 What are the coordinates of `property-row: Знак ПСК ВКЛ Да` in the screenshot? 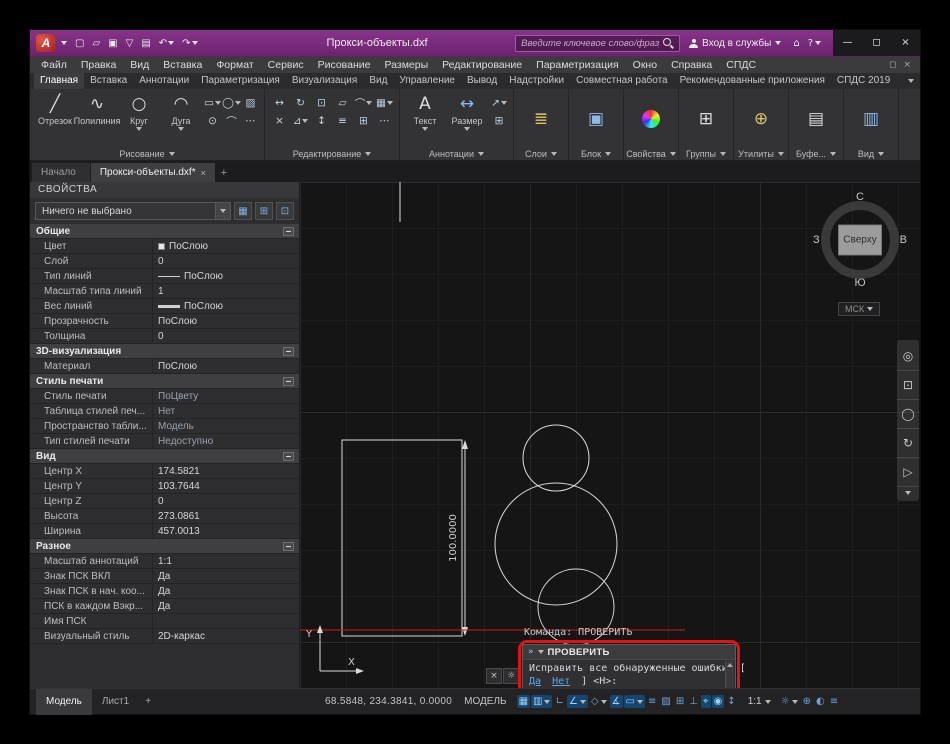 It's located at (164, 576).